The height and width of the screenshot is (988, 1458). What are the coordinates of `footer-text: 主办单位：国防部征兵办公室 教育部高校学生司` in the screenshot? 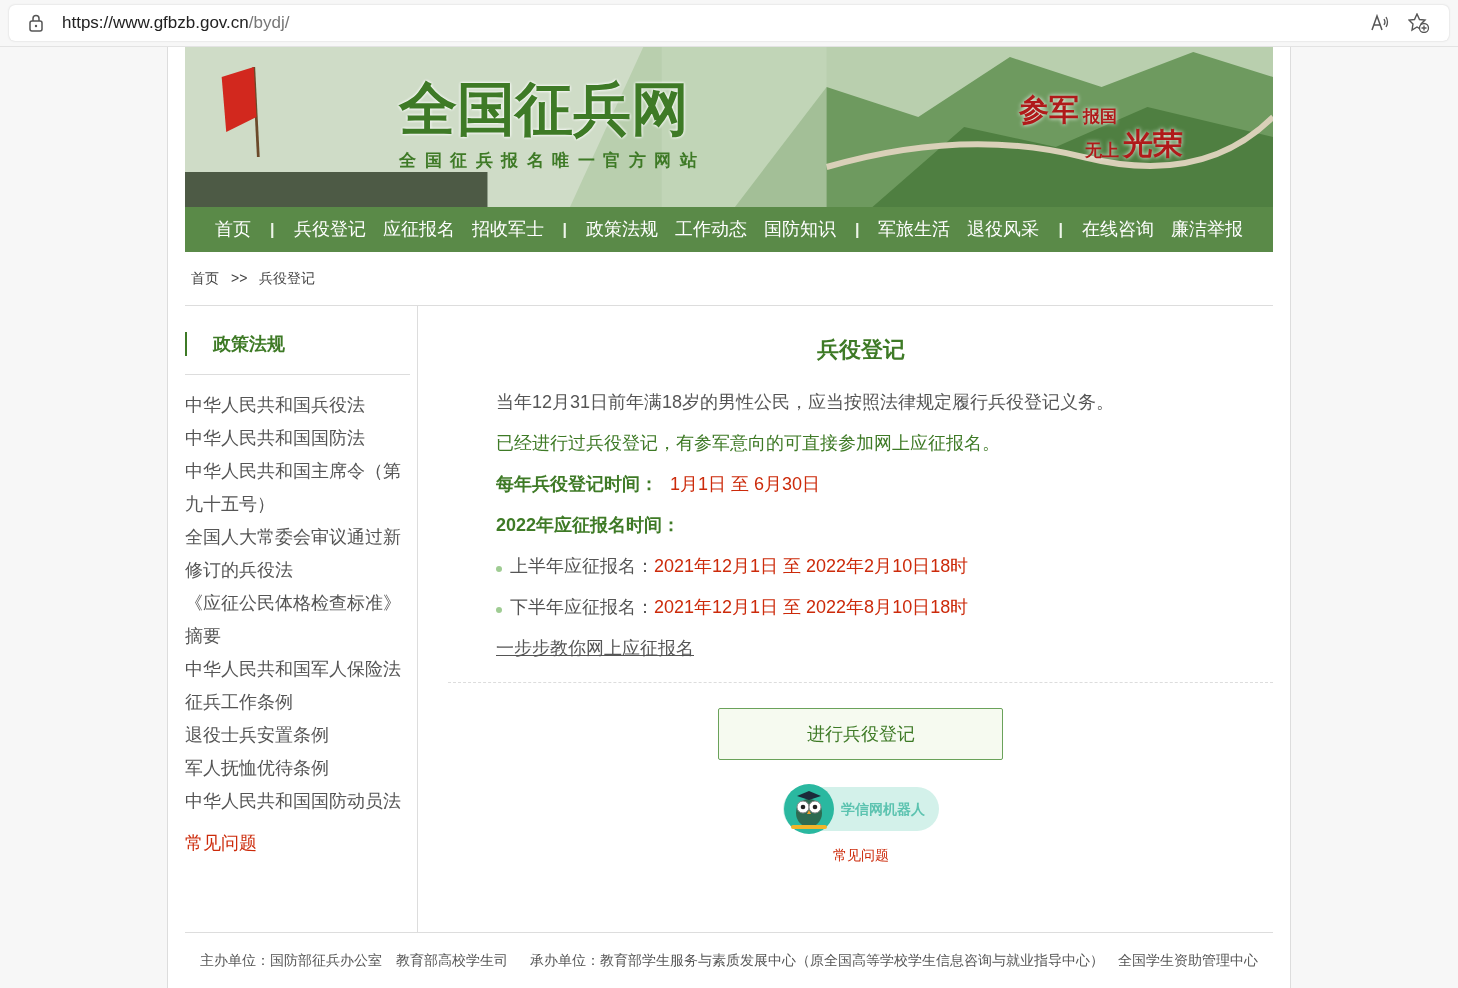 It's located at (354, 960).